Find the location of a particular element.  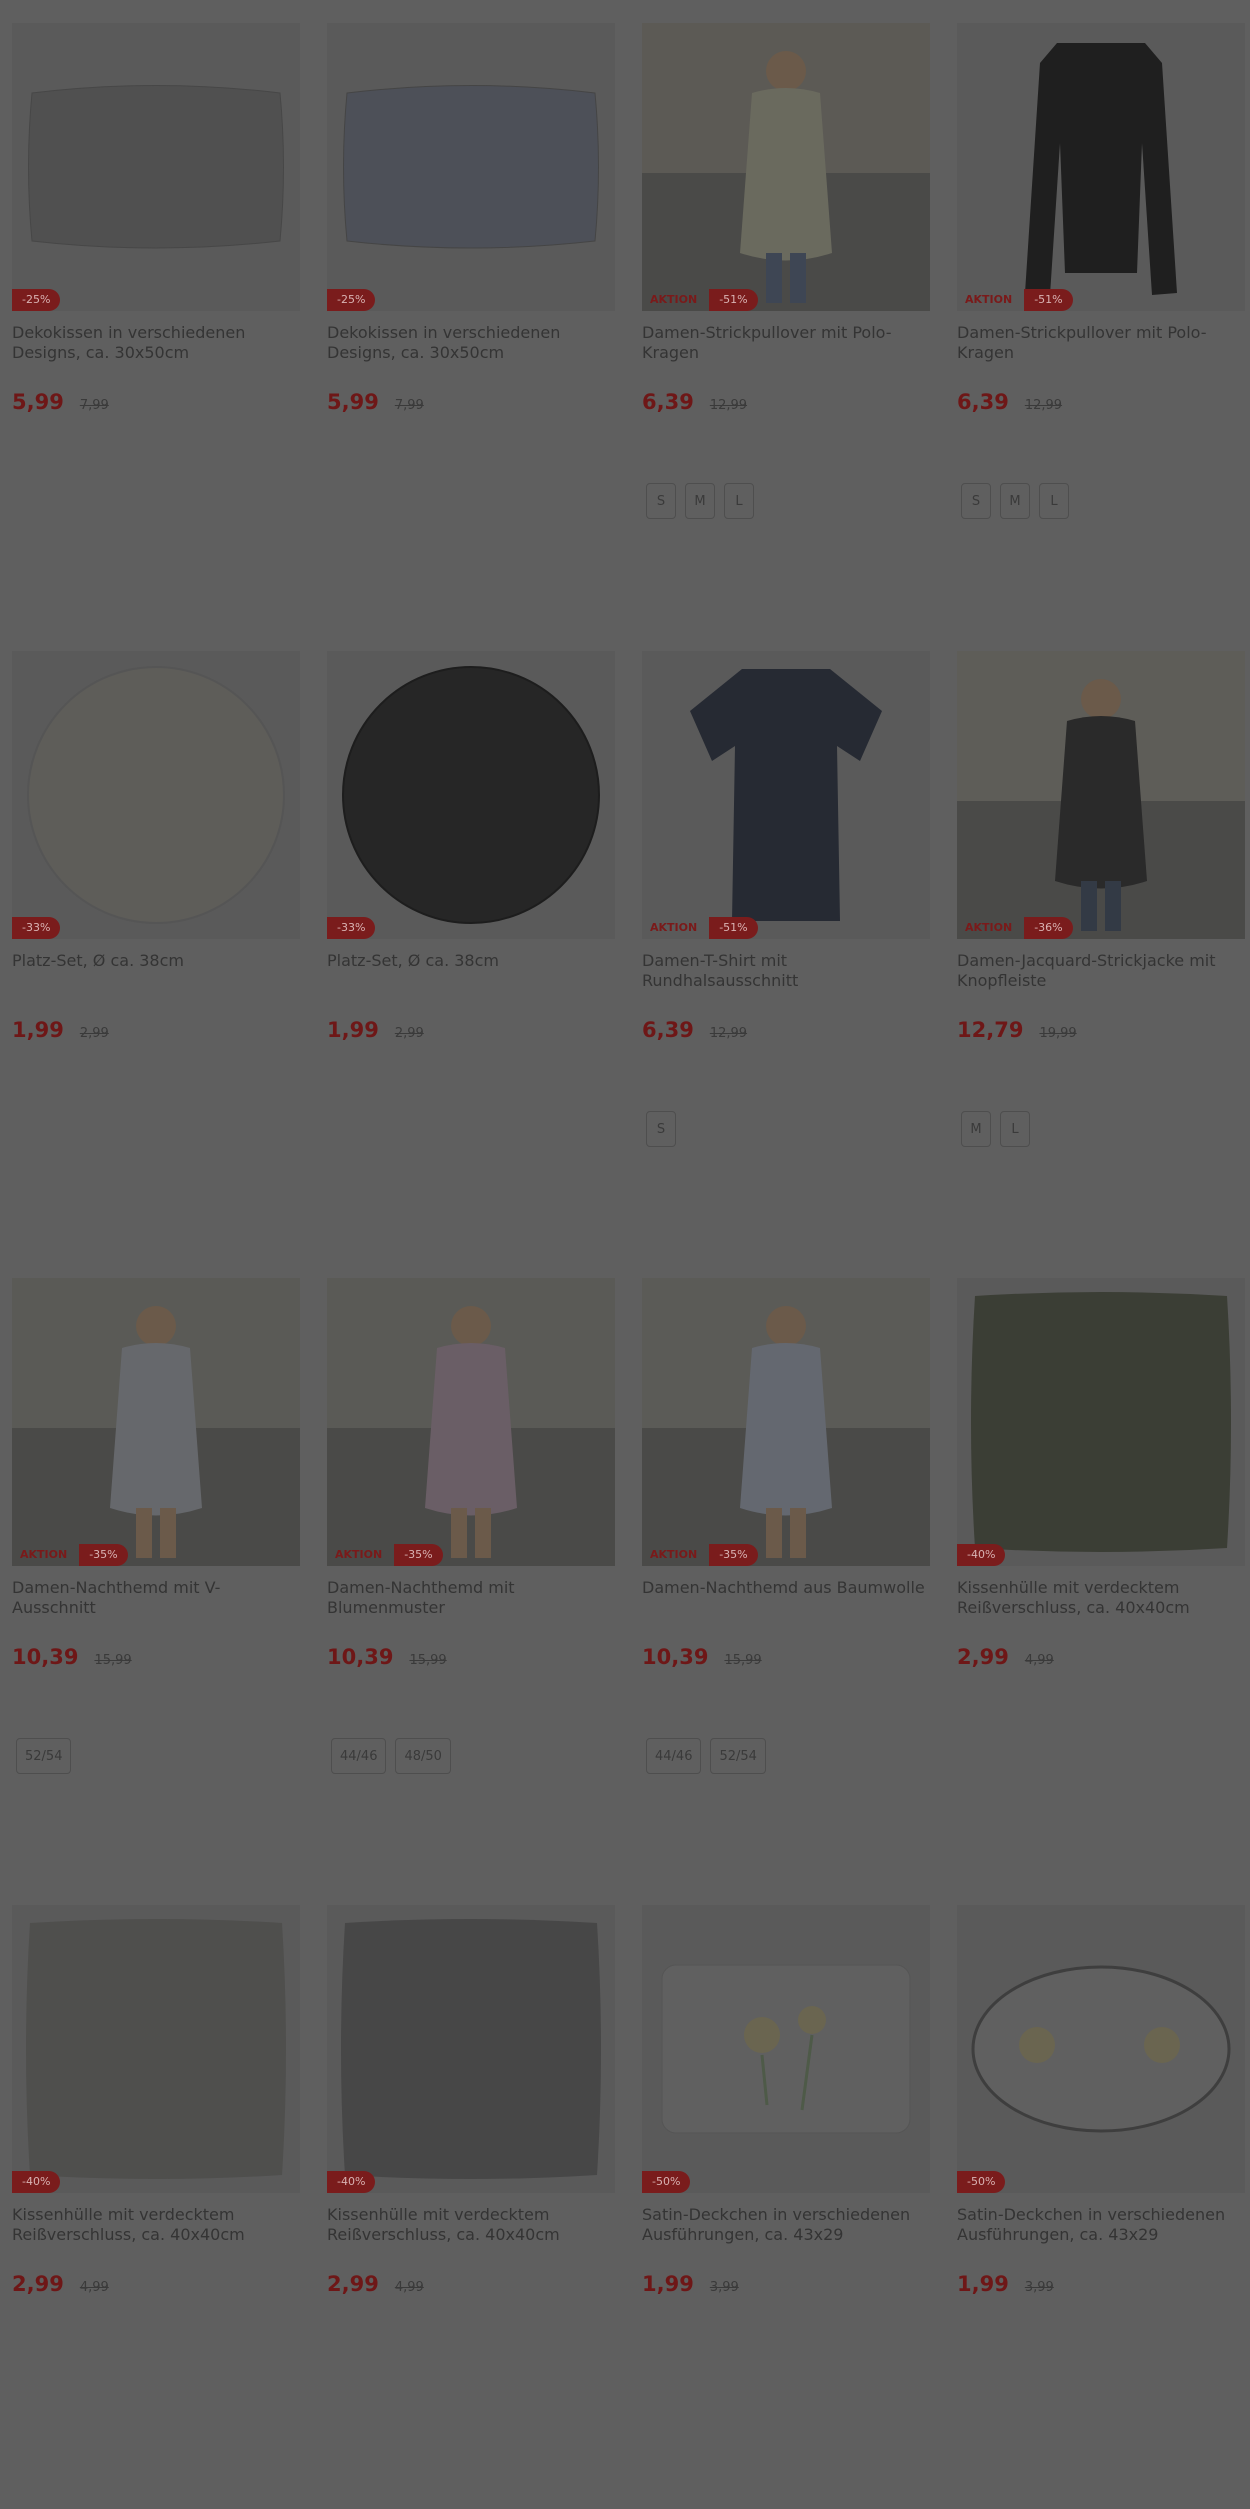

product-title: Damen-T-Shirt mit Rundhalsausschnitt is located at coordinates (786, 971).